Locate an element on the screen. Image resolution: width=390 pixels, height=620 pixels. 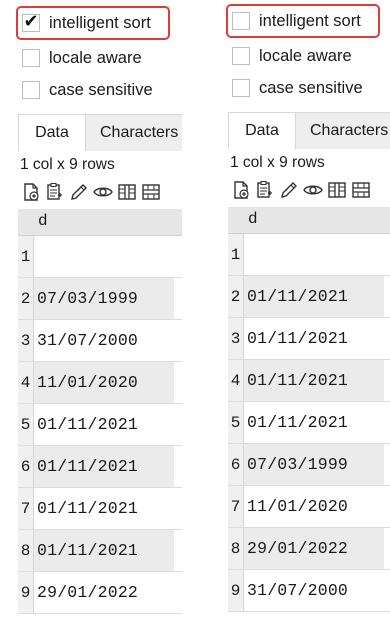
table-row: 3 31/07/2000 is located at coordinates (100, 341).